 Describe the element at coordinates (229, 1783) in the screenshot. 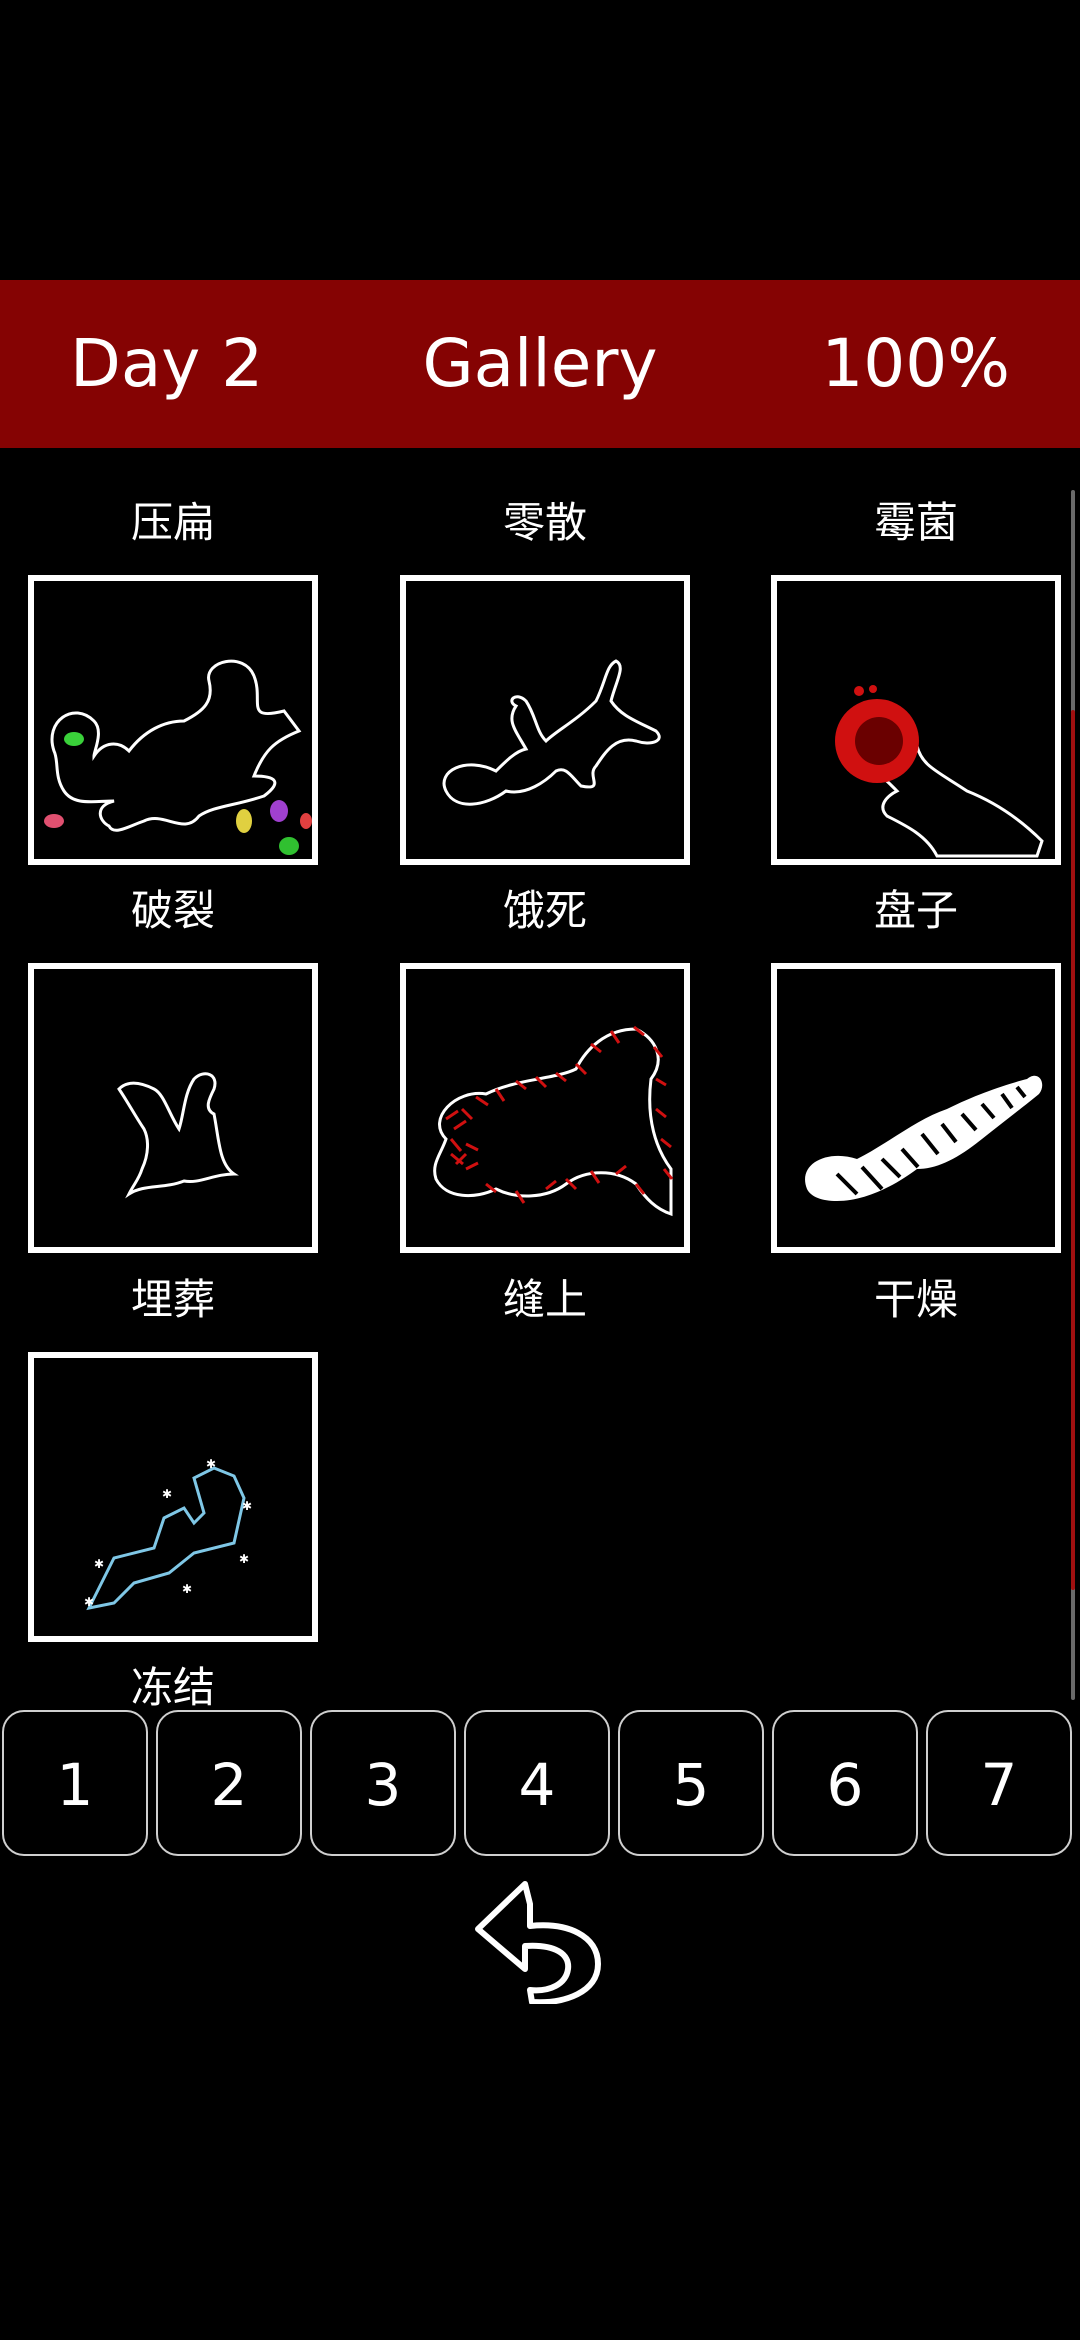

I see `page-button-2: 2` at that location.